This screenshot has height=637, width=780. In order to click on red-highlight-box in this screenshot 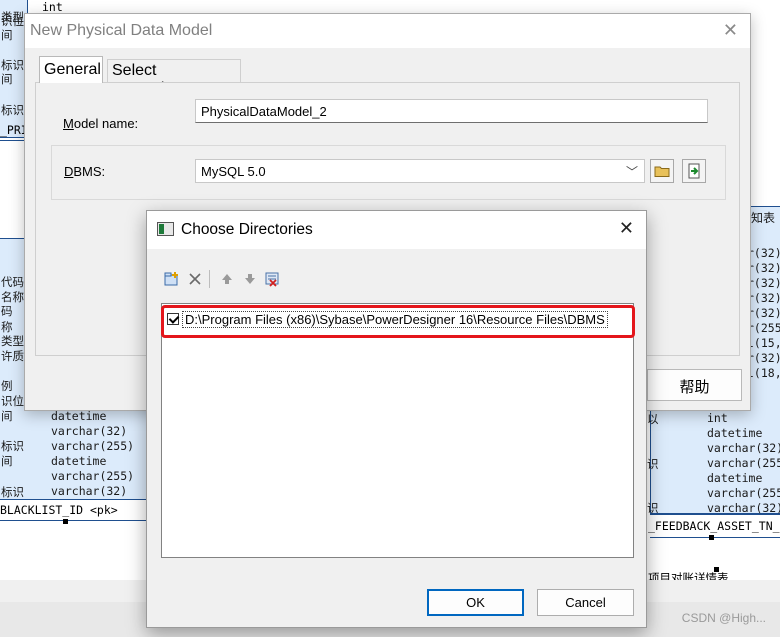, I will do `click(398, 321)`.